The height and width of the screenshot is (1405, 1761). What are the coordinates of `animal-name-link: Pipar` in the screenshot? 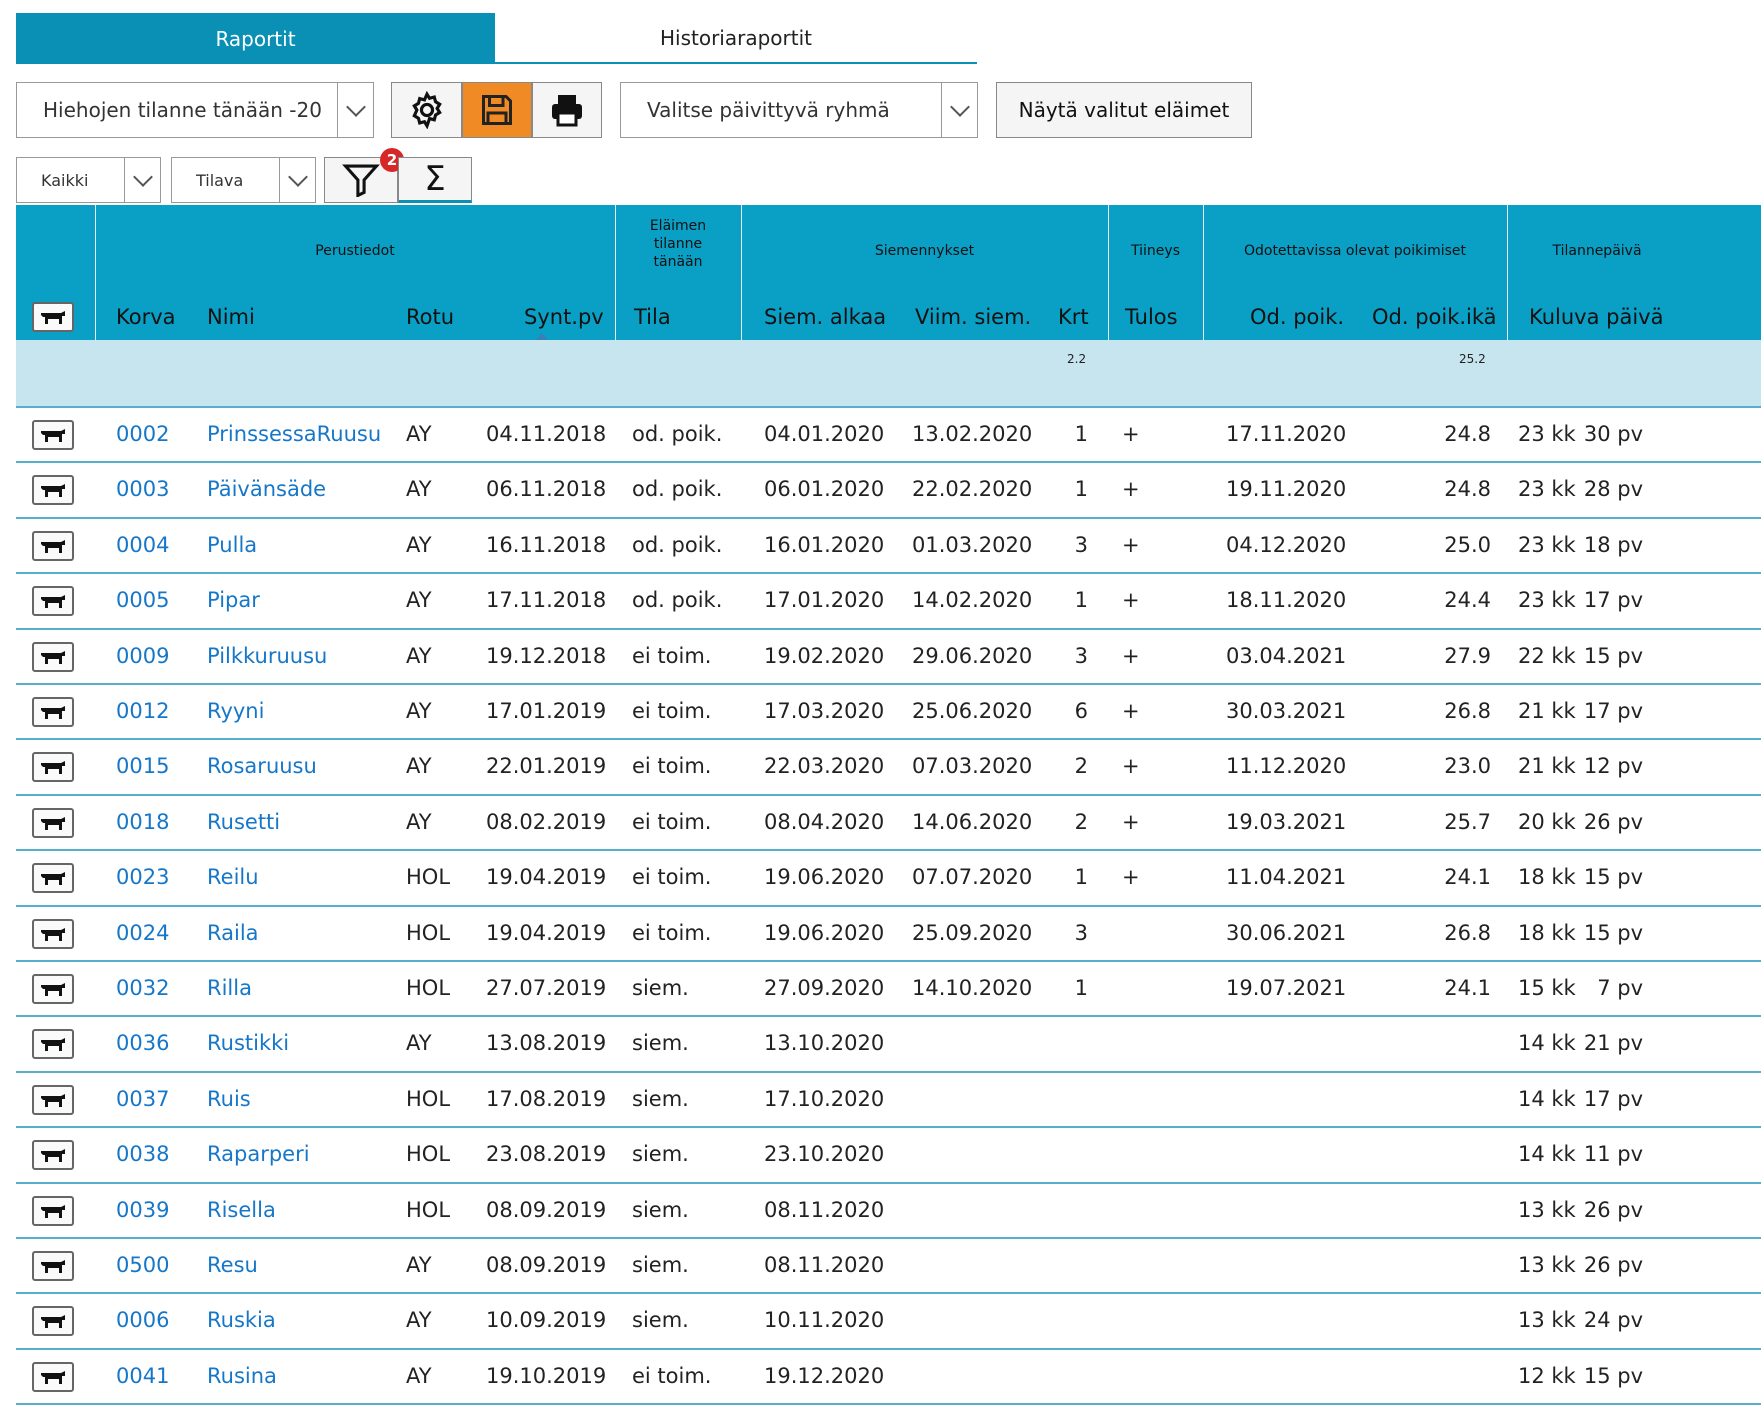 It's located at (233, 600).